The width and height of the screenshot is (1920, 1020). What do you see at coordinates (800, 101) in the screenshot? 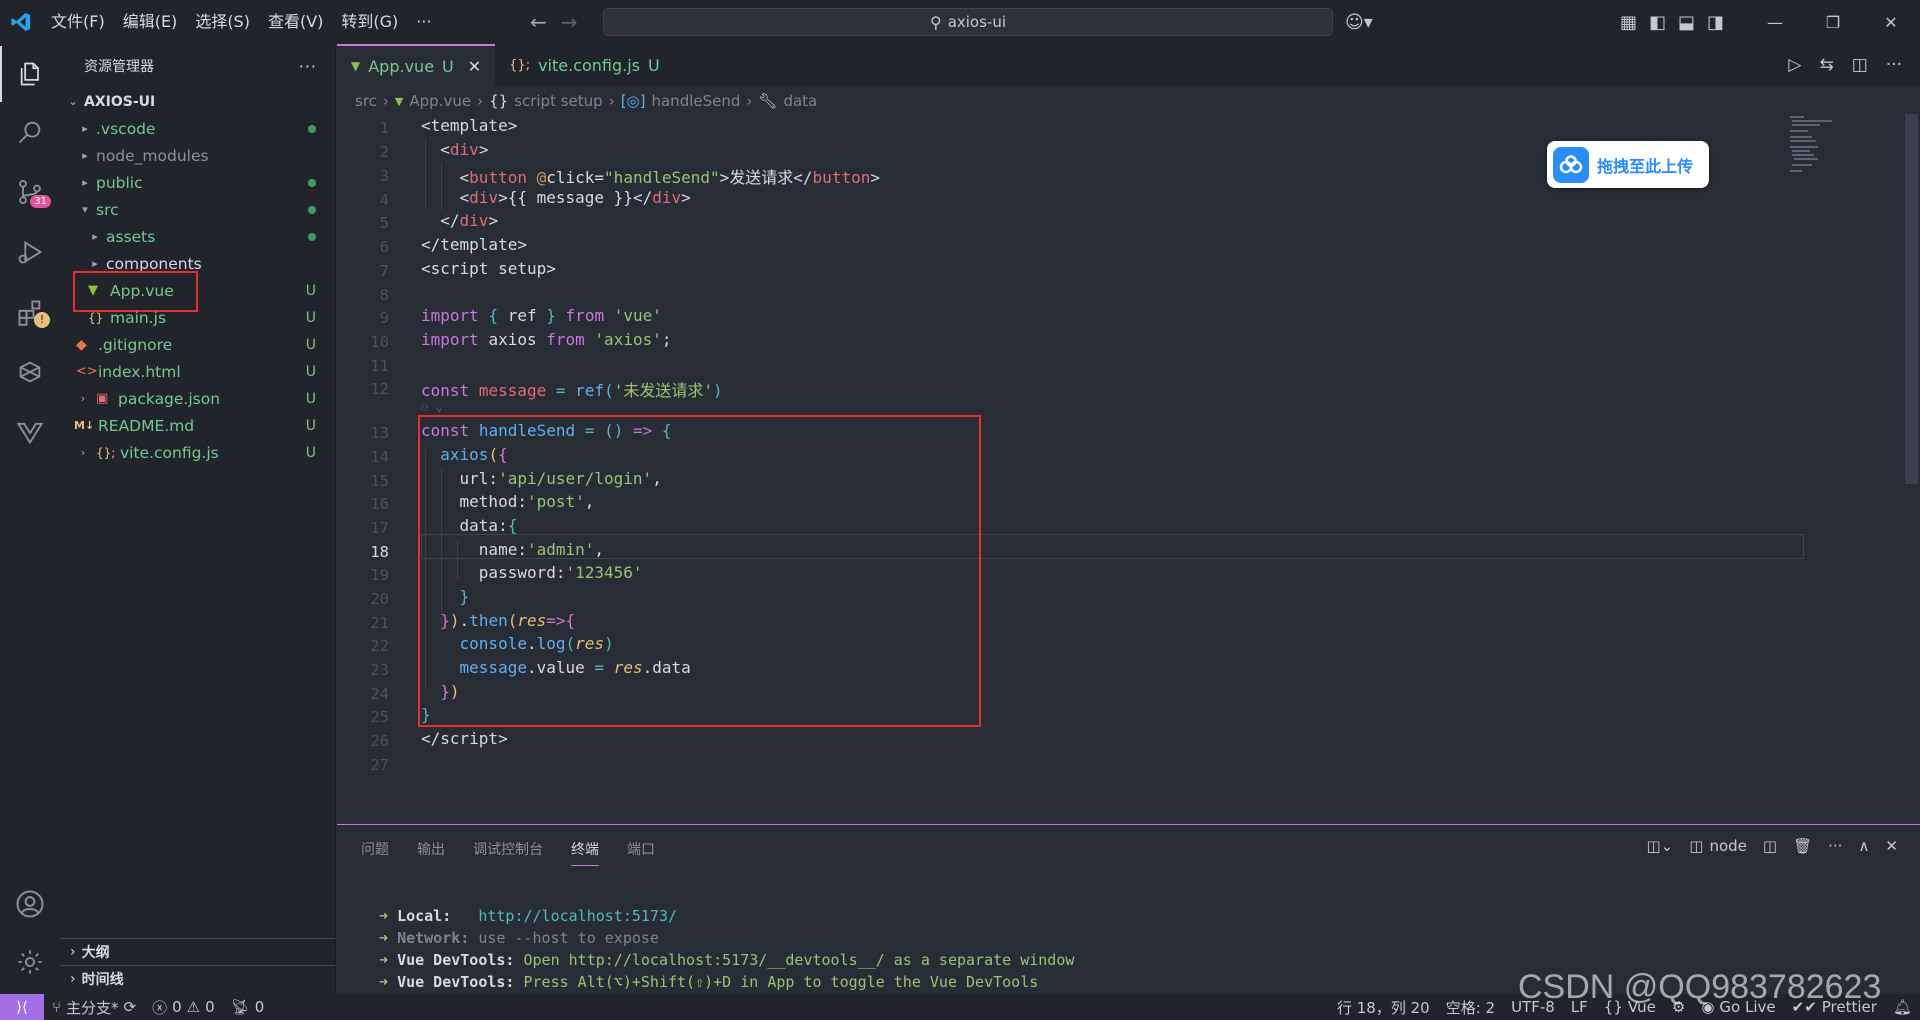
I see `breadcrumb-item: data` at bounding box center [800, 101].